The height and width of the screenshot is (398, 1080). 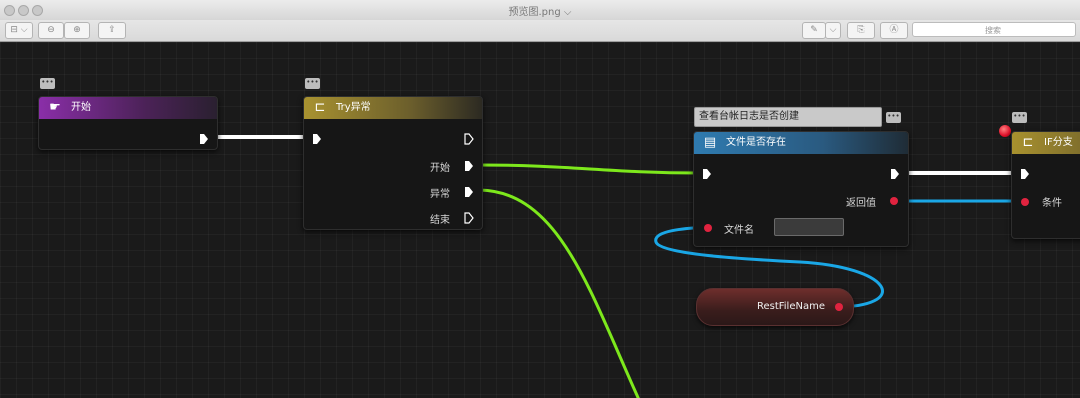 I want to click on if-branch-node: ⊏ IF分支 条件, so click(x=1045, y=185).